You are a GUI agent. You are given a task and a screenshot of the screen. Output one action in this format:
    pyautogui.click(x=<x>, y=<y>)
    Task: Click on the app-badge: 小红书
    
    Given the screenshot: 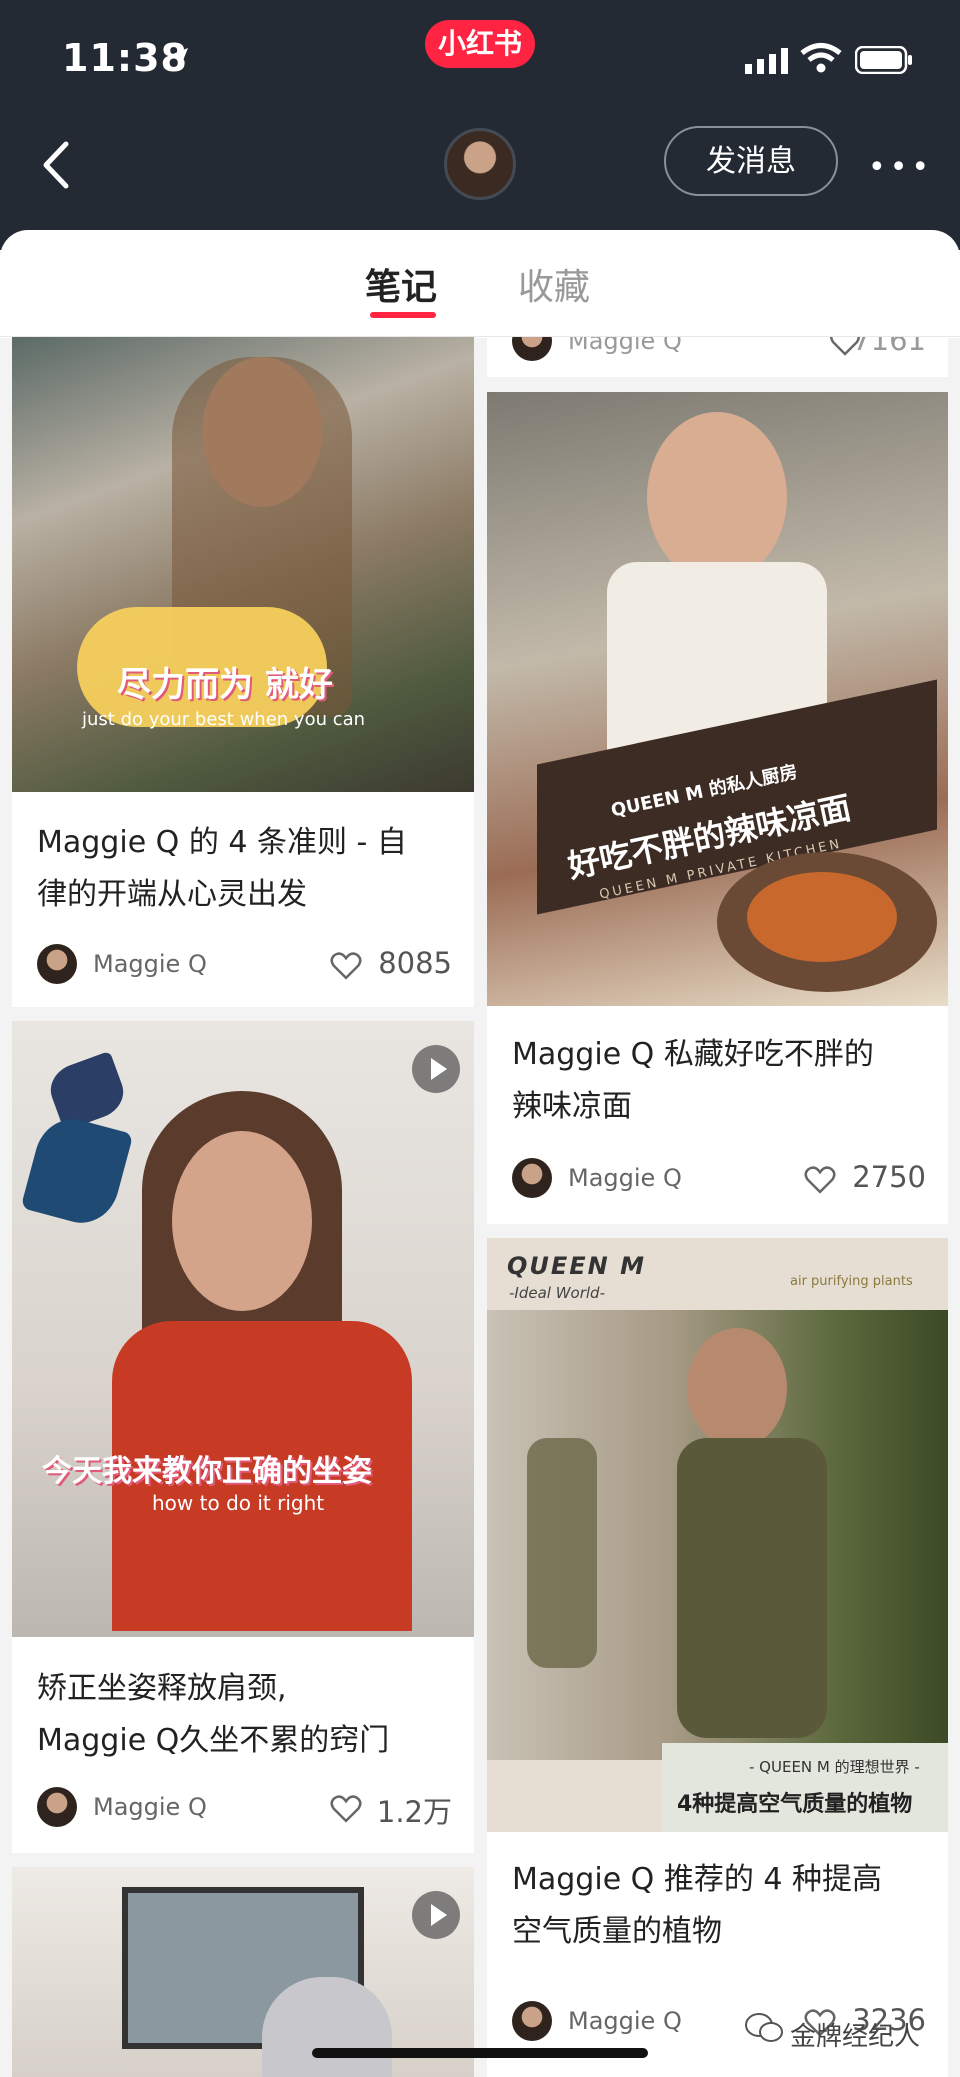 What is the action you would take?
    pyautogui.click(x=480, y=44)
    